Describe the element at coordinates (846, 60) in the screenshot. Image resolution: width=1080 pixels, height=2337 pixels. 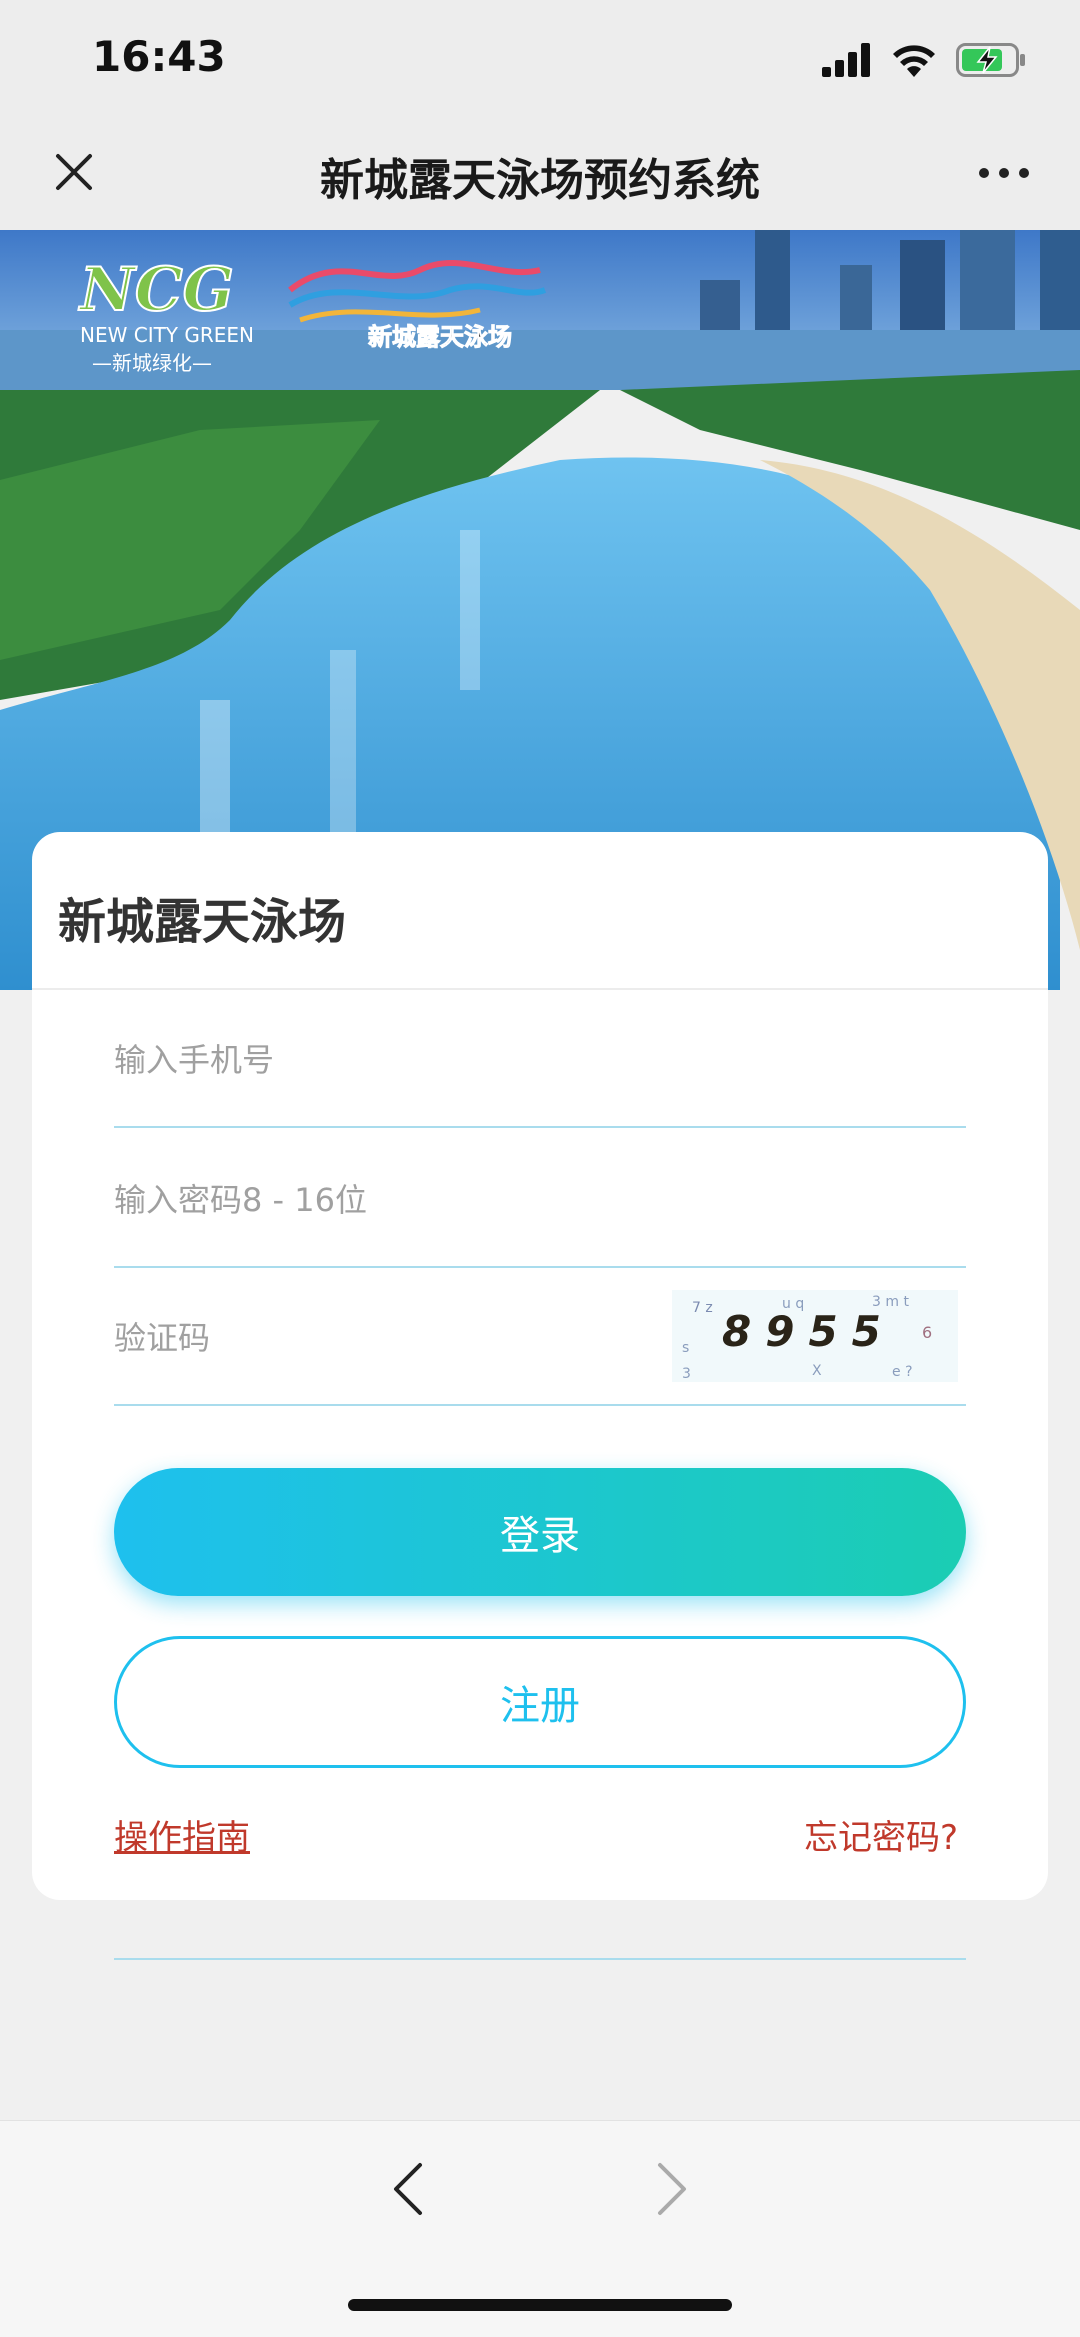
I see `signal-icon` at that location.